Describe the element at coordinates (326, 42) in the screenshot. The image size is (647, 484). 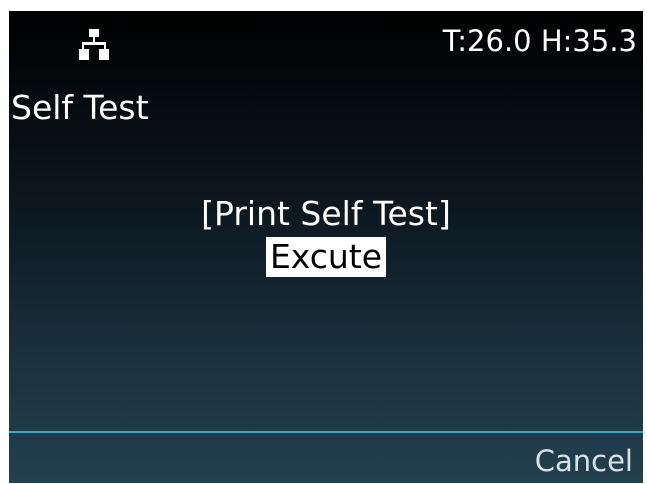
I see `status-bar: T:26.0 H:35.3` at that location.